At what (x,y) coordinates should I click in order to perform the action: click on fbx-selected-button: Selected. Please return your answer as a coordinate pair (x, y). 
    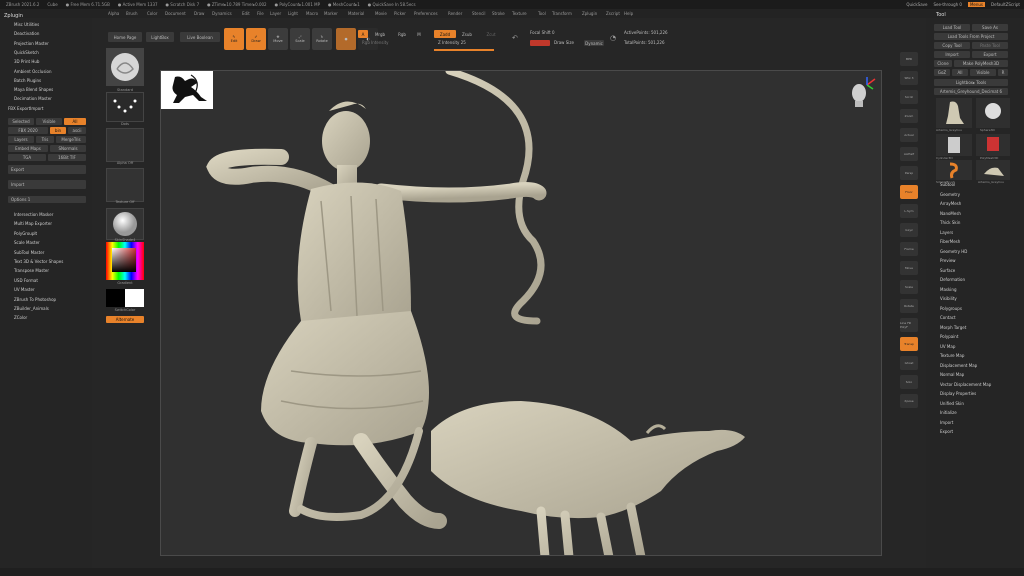
    Looking at the image, I should click on (21, 121).